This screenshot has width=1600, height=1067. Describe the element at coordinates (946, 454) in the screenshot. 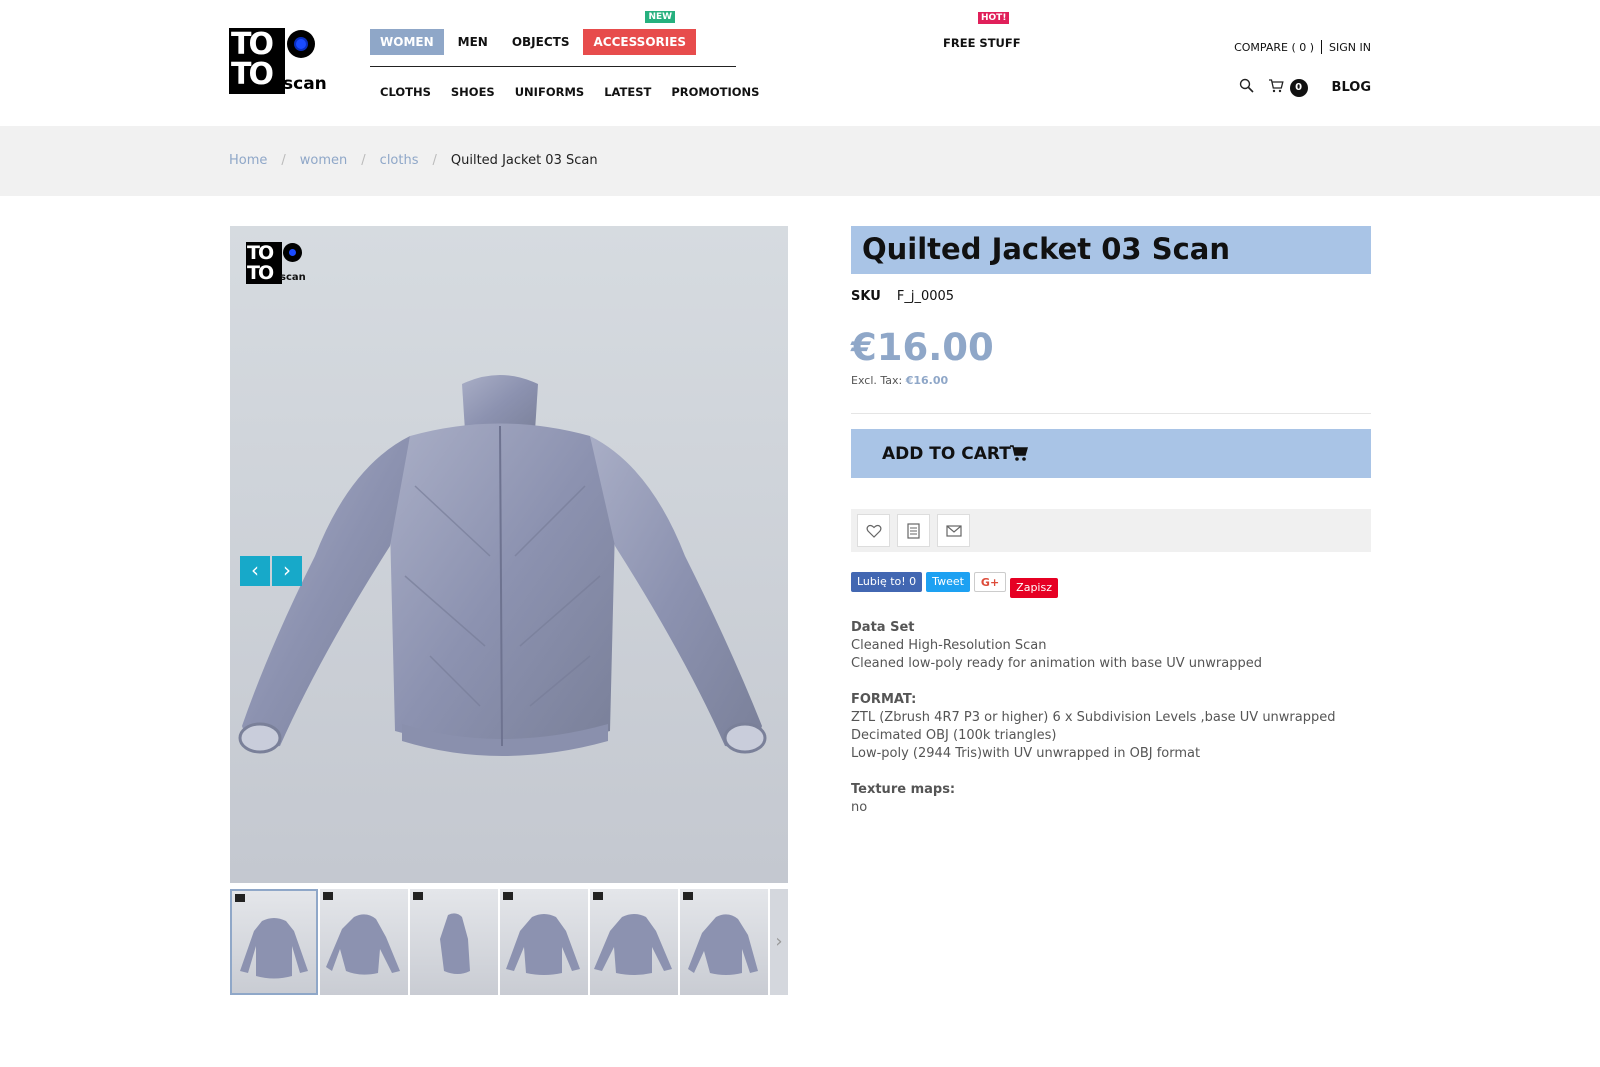

I see `add-to-cart-label: ADD TO CART` at that location.